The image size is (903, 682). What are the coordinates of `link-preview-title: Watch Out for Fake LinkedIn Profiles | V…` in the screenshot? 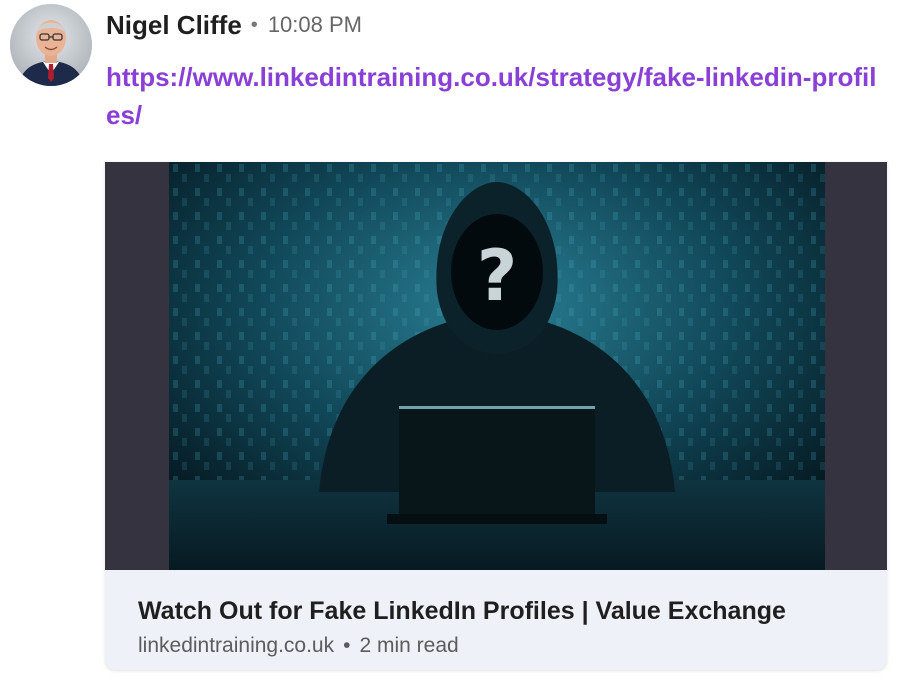 It's located at (462, 611).